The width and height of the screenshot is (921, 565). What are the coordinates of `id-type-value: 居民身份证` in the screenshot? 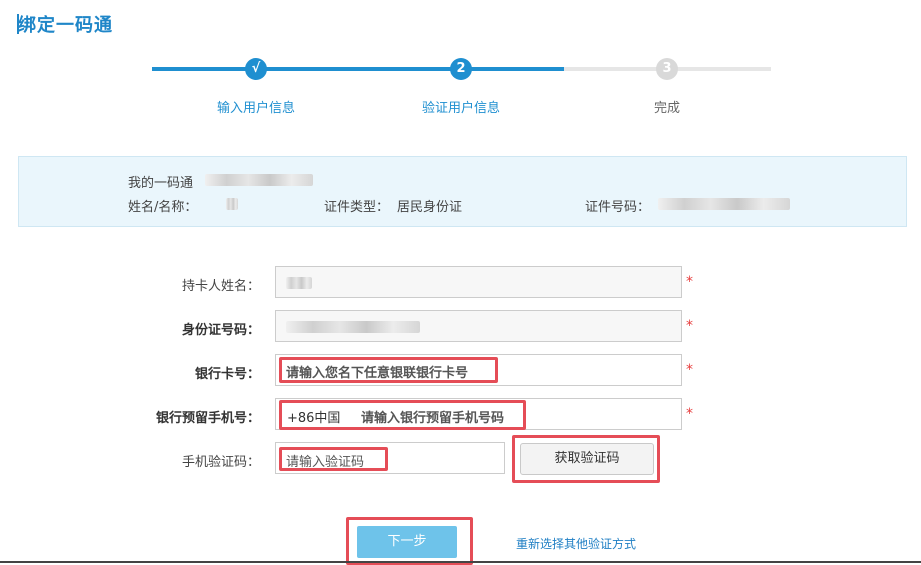 It's located at (430, 207).